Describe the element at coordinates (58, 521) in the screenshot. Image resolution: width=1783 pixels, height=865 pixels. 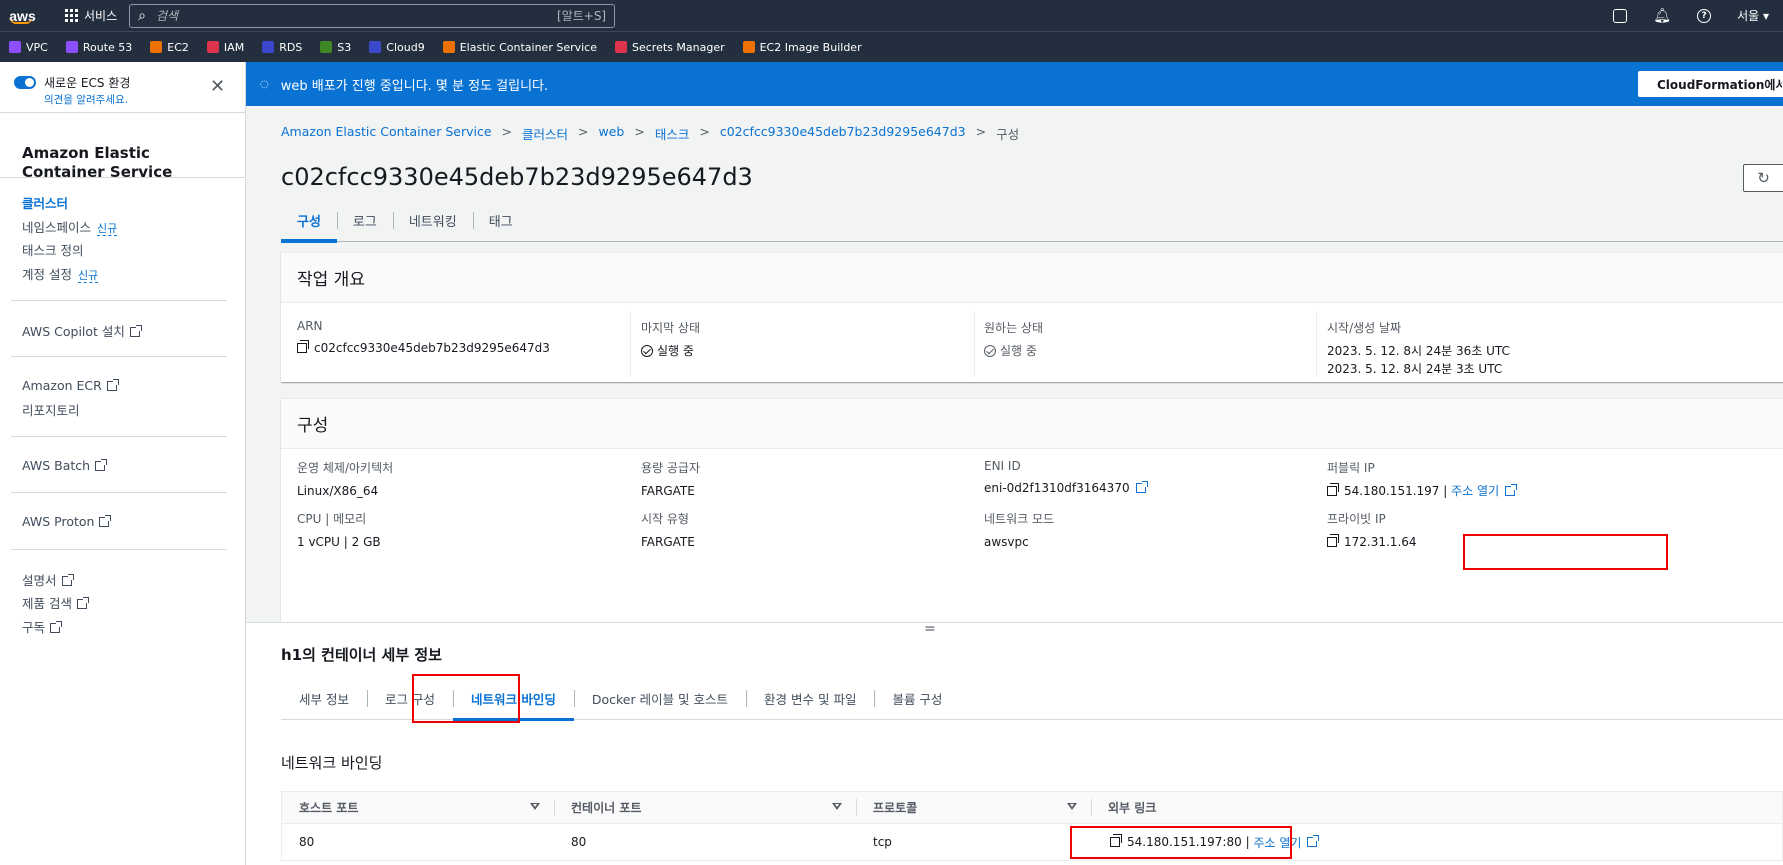
I see `proton-label: AWS Proton` at that location.